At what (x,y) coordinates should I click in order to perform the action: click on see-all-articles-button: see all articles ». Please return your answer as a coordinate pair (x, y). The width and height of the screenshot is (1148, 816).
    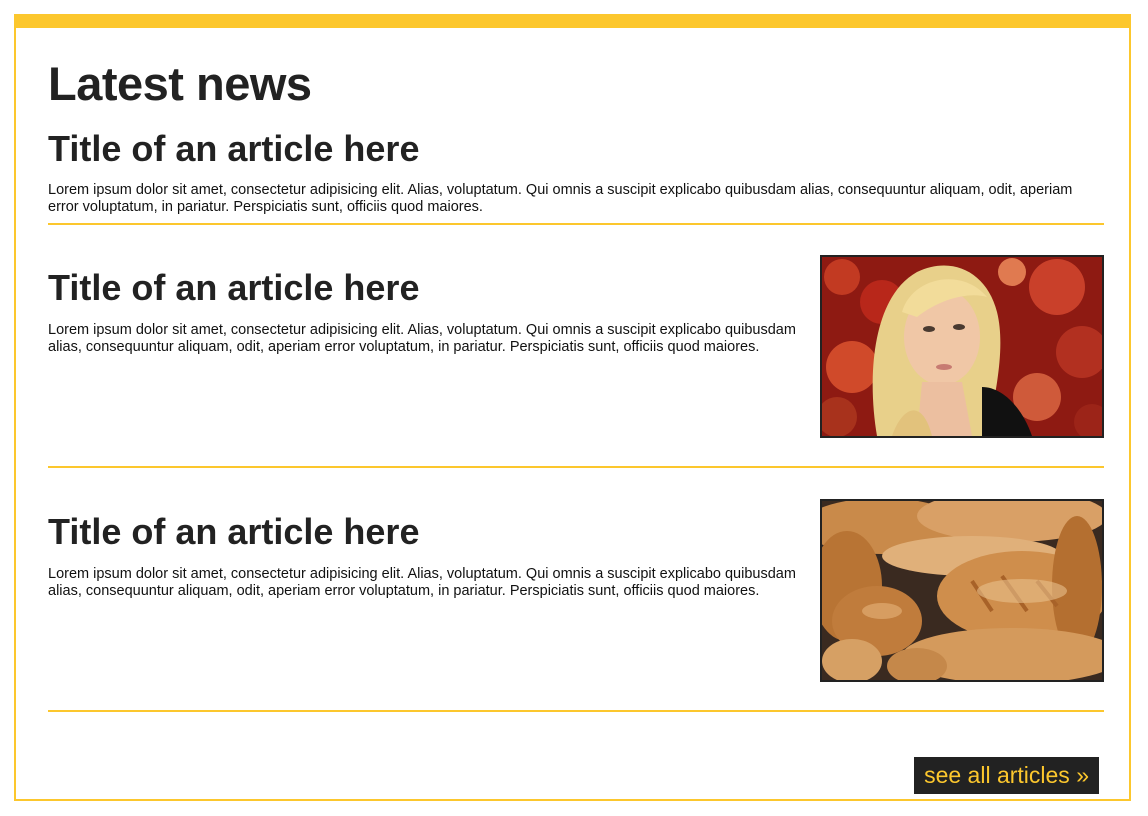
    Looking at the image, I should click on (1006, 775).